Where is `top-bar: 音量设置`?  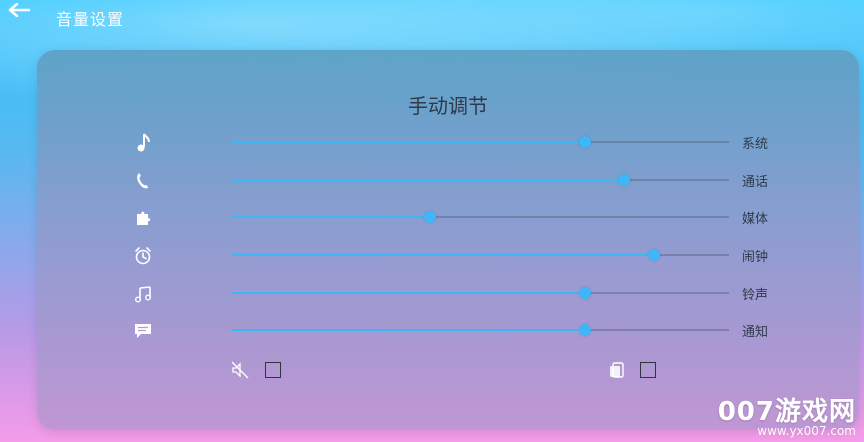
top-bar: 音量设置 is located at coordinates (432, 17).